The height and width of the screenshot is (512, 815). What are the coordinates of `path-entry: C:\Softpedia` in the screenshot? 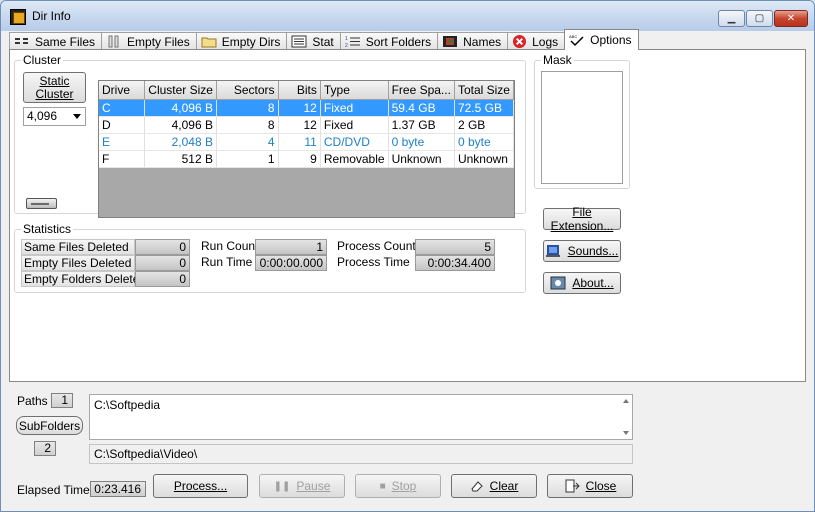 It's located at (127, 405).